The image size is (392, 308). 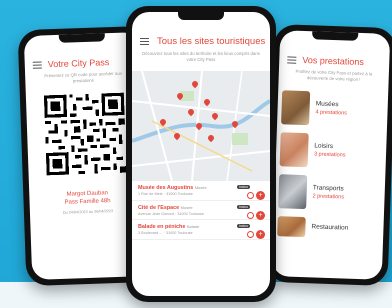 I want to click on service-name: Transports, so click(x=328, y=188).